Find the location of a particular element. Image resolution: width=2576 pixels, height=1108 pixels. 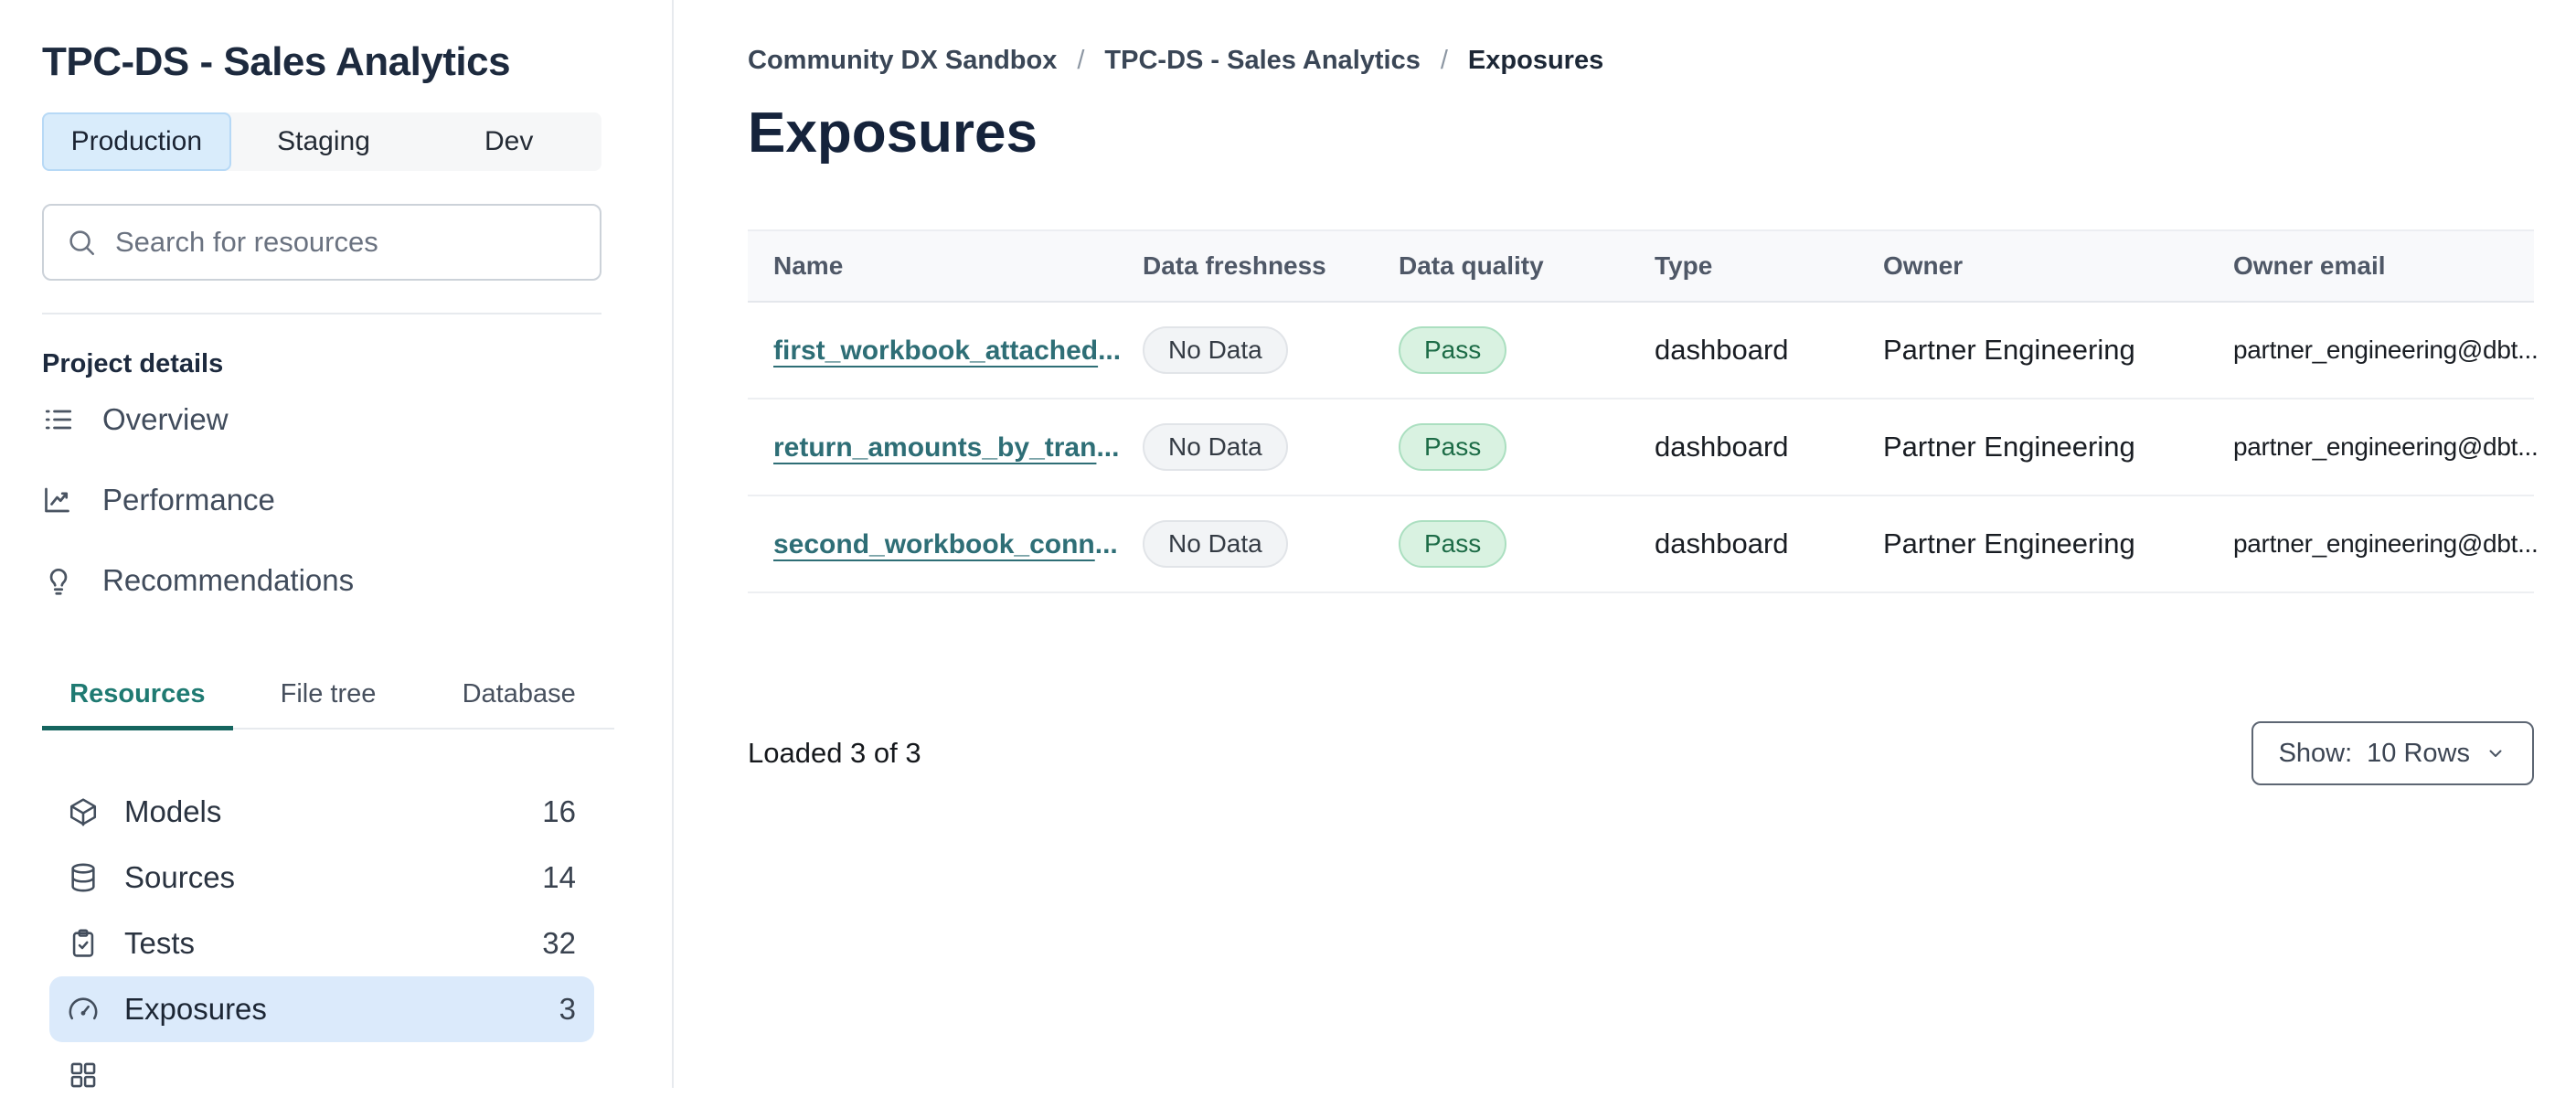

search-icon is located at coordinates (81, 242).